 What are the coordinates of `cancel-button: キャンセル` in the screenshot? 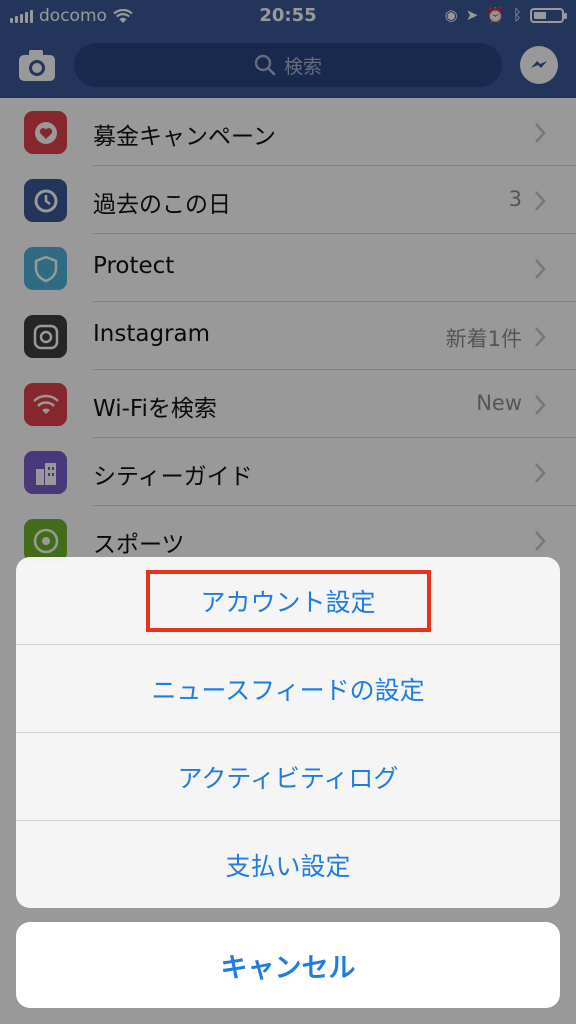 It's located at (288, 965).